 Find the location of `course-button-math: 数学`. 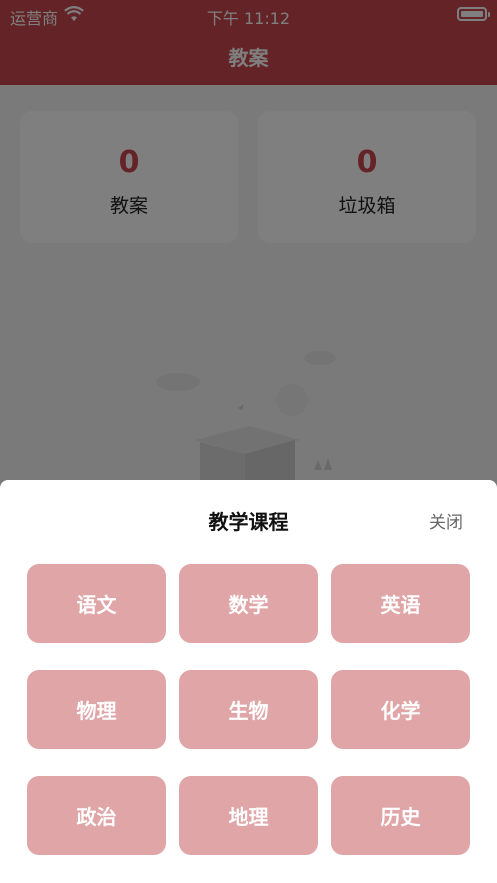

course-button-math: 数学 is located at coordinates (248, 603).